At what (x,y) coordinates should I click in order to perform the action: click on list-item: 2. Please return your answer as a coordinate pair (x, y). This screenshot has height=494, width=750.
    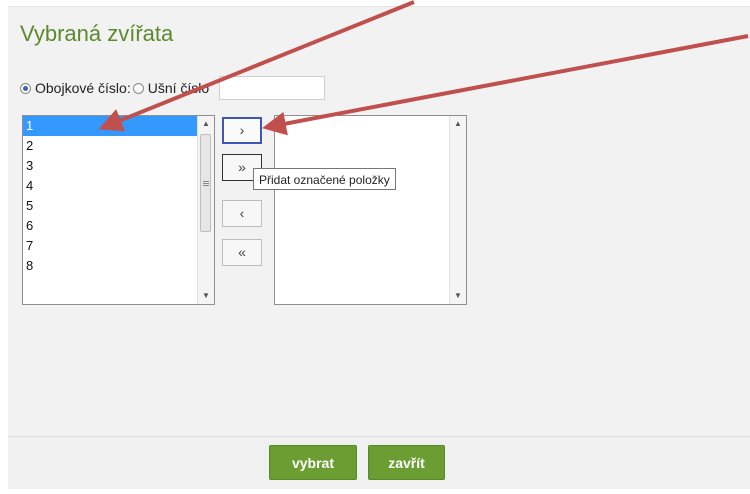
    Looking at the image, I should click on (110, 146).